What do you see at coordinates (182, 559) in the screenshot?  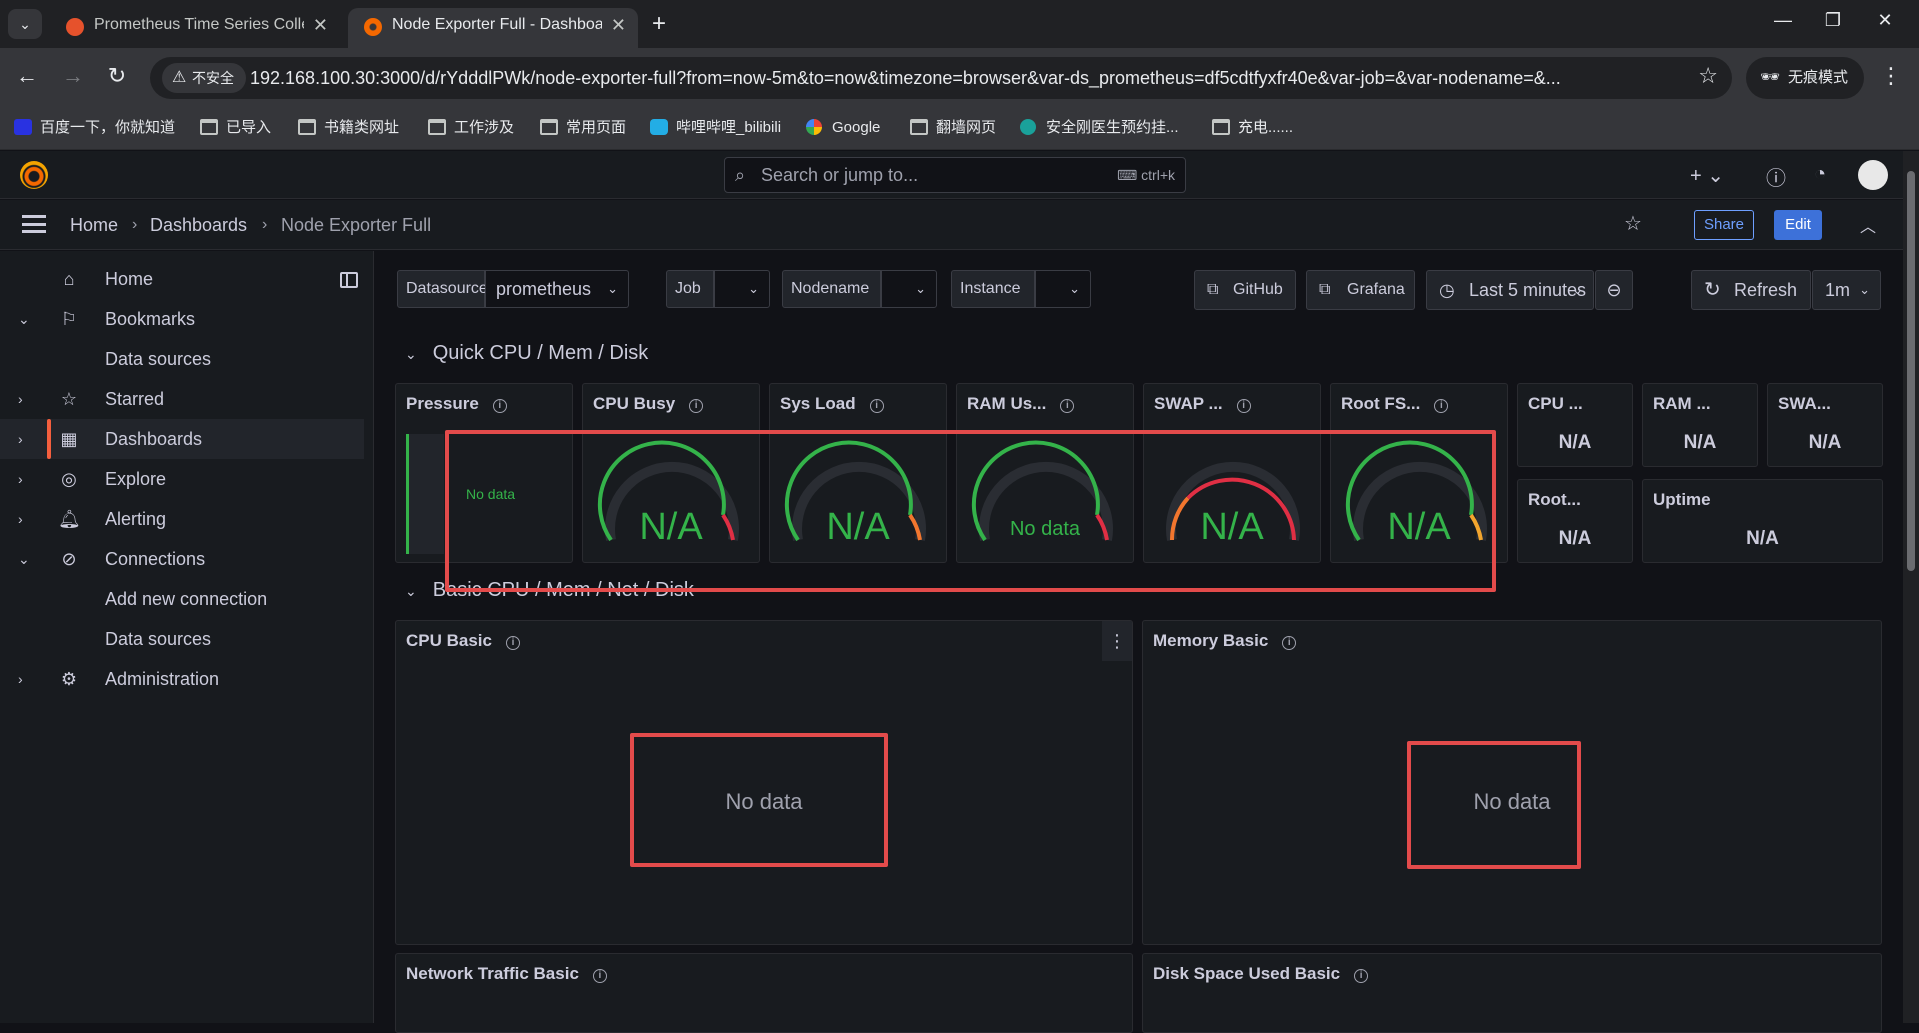 I see `sidebar-item-connections: ⌄ ⊘ Connections` at bounding box center [182, 559].